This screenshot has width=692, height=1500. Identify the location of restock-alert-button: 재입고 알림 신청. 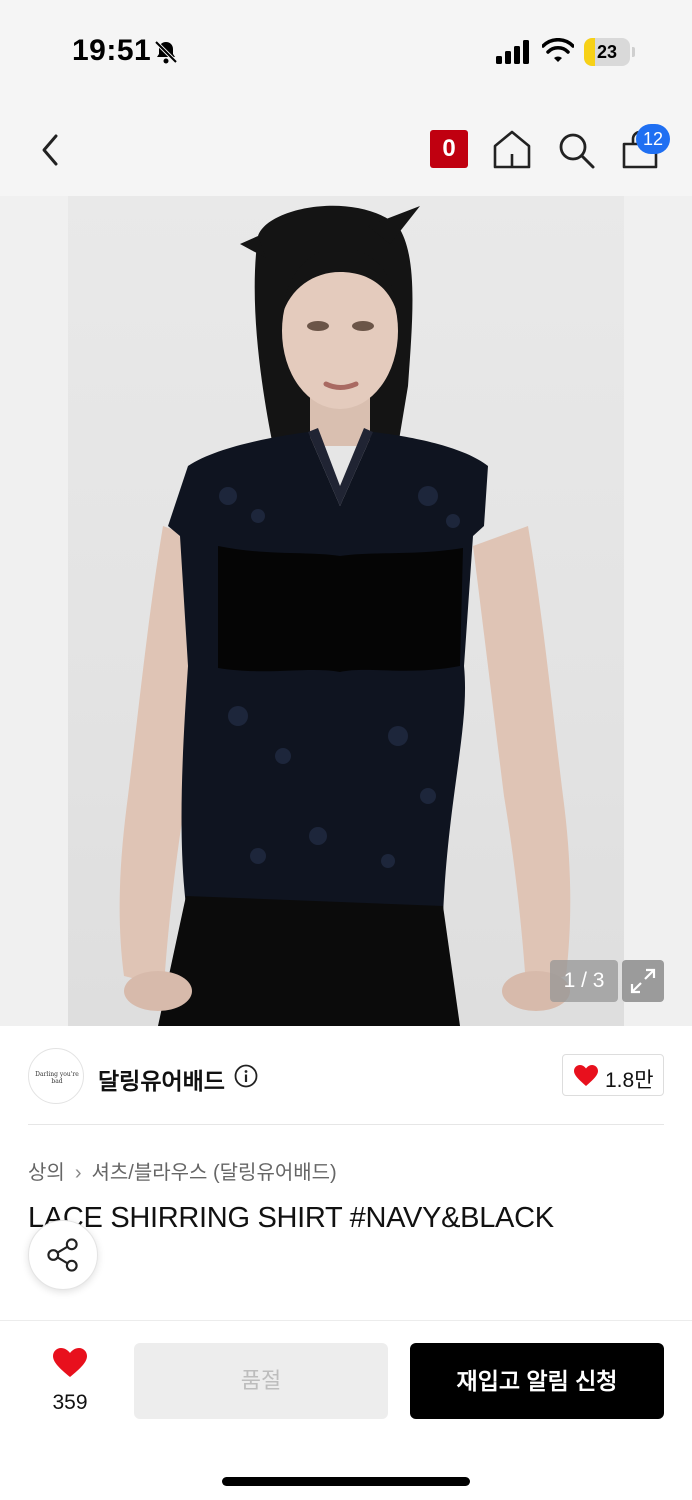
(537, 1381).